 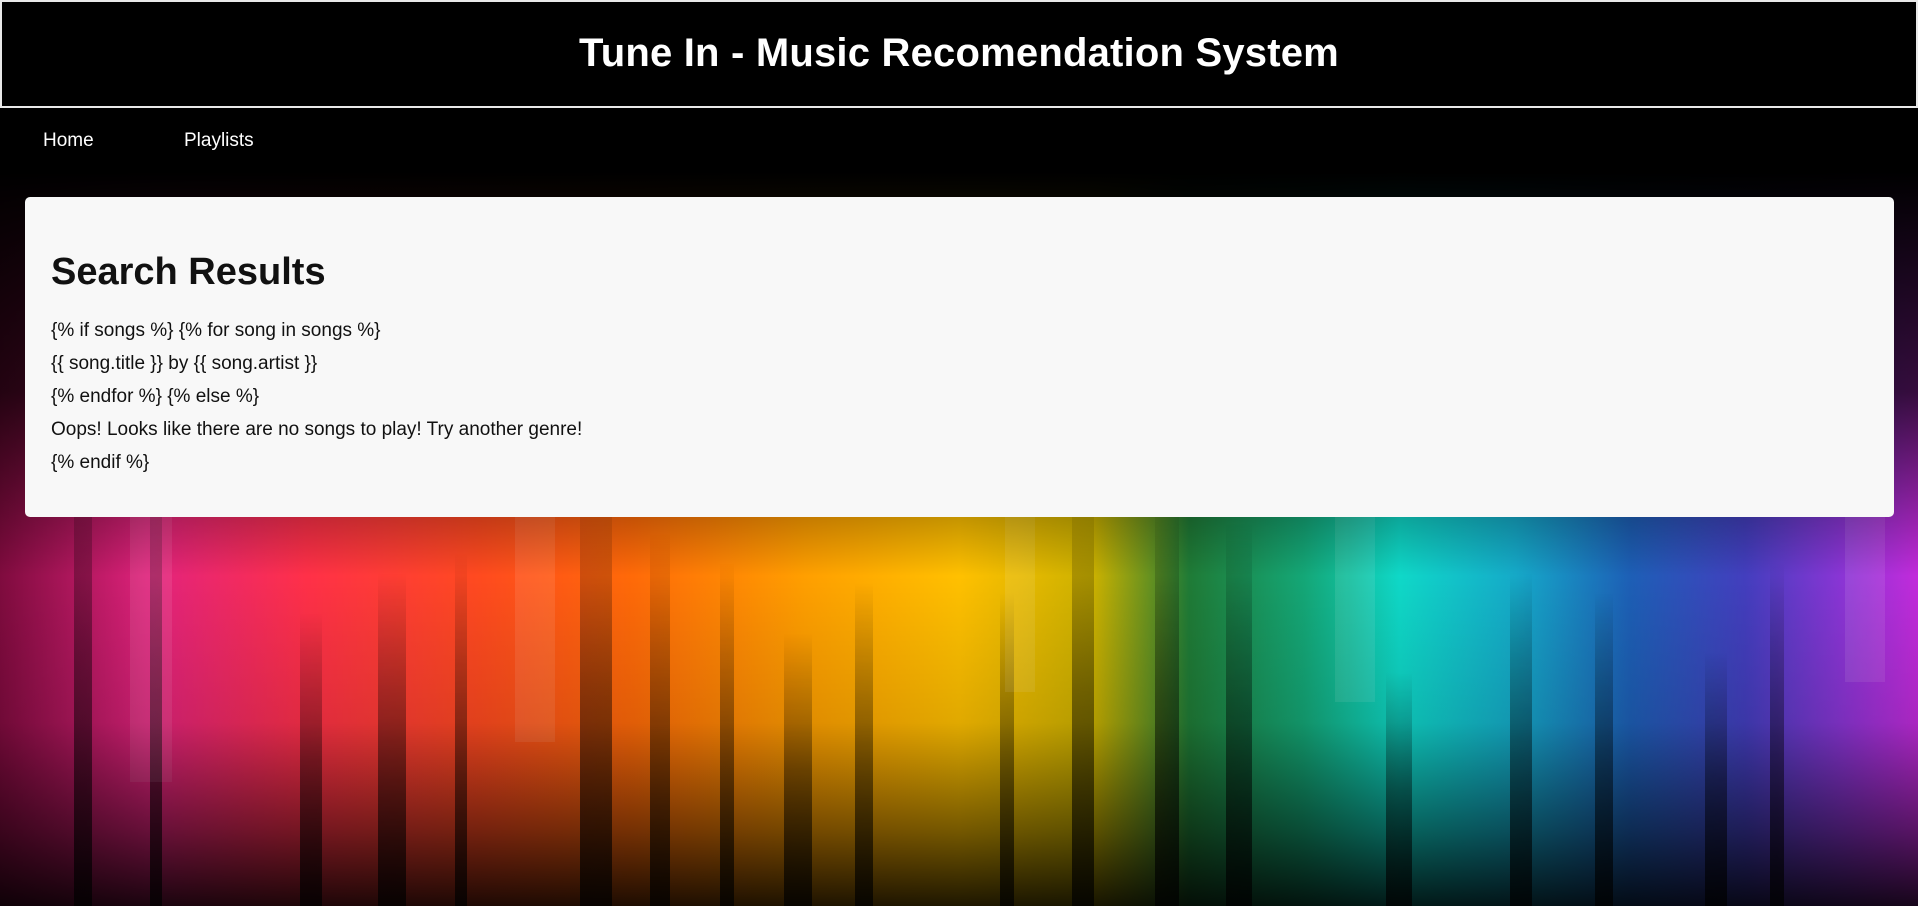 I want to click on page-title: Tune In - Music Recomendation System, so click(x=959, y=52).